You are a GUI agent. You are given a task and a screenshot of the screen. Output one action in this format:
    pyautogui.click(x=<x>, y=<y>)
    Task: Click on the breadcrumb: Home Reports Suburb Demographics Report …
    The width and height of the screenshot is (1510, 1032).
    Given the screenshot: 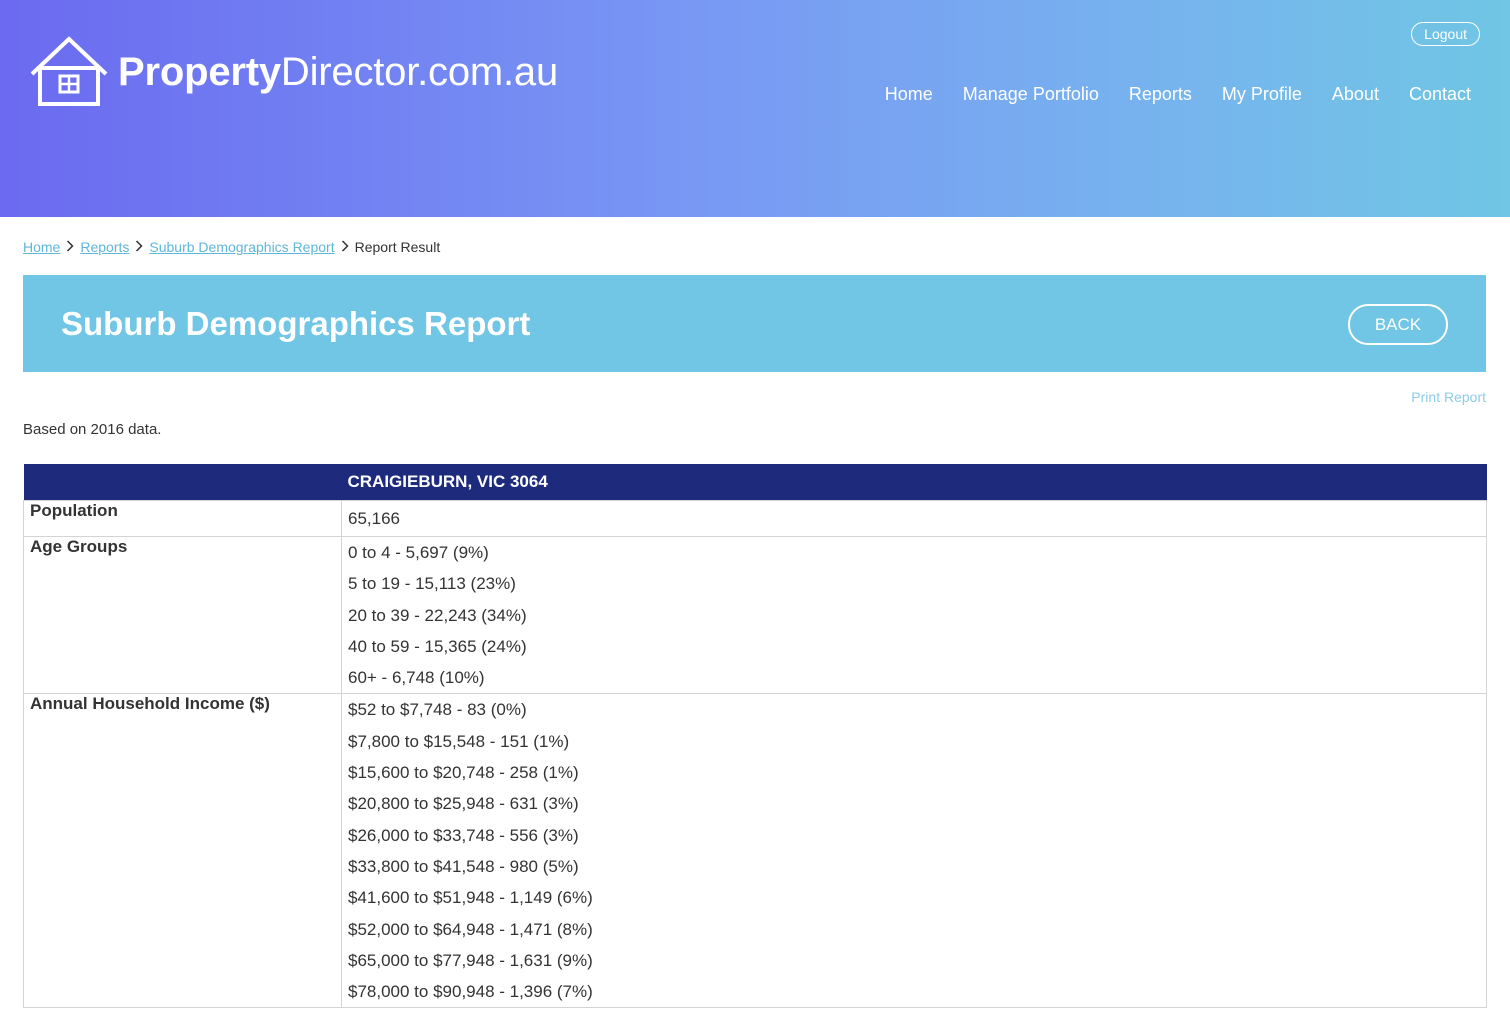 What is the action you would take?
    pyautogui.click(x=231, y=247)
    